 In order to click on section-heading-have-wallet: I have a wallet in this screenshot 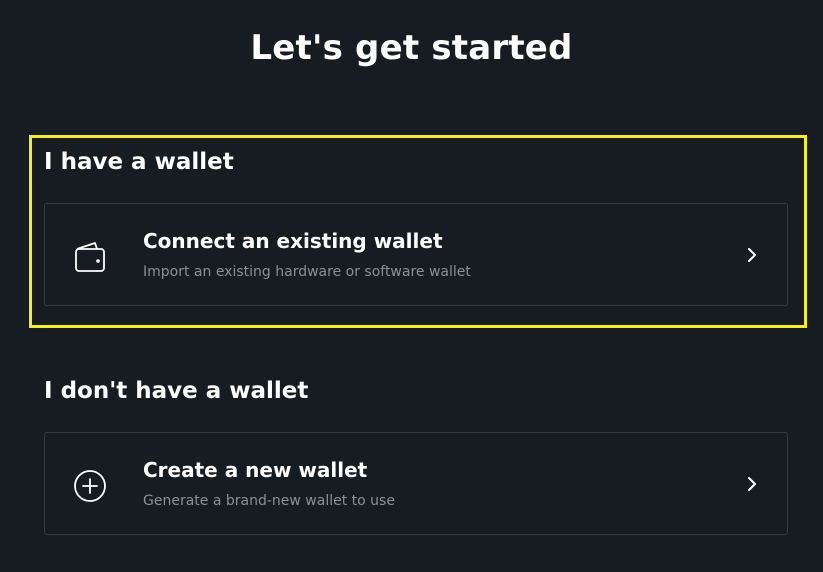, I will do `click(139, 162)`.